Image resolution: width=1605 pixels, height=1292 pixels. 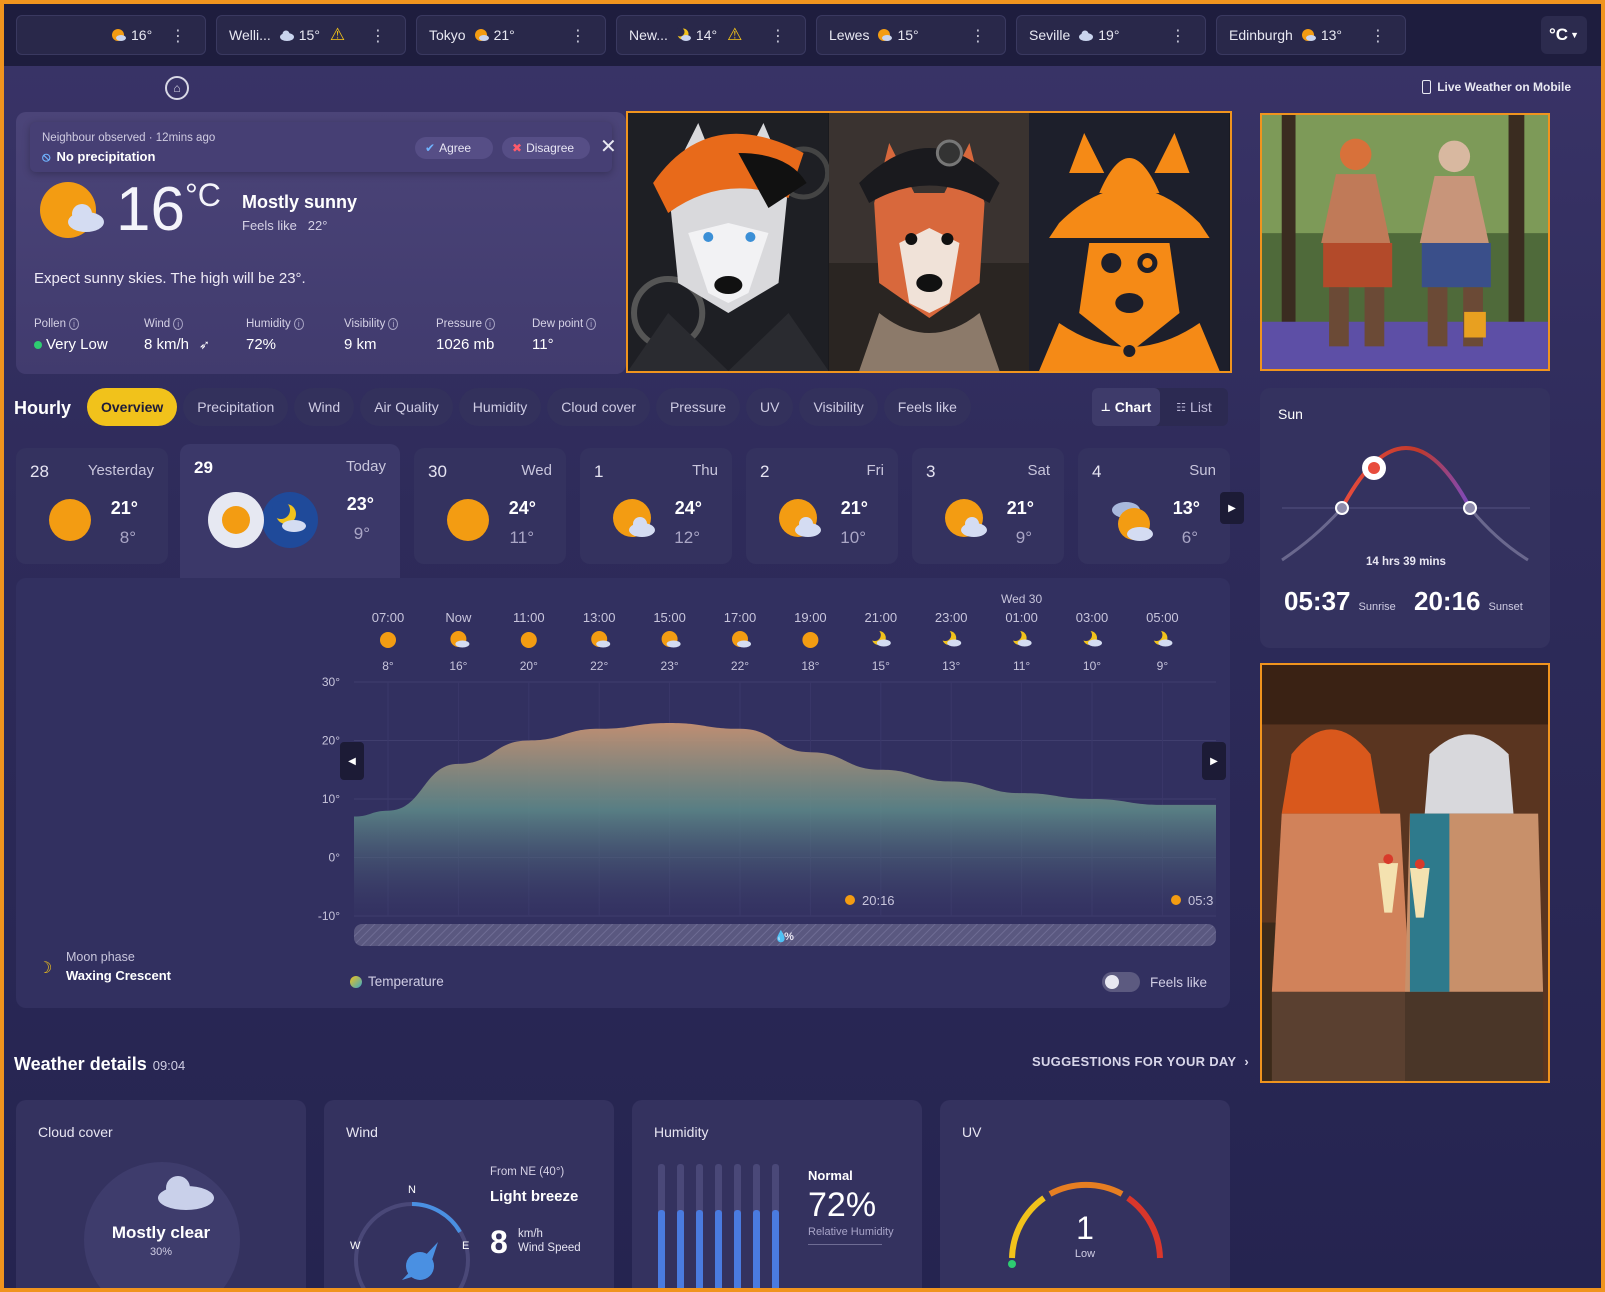 What do you see at coordinates (1121, 982) in the screenshot?
I see `toggle-switch` at bounding box center [1121, 982].